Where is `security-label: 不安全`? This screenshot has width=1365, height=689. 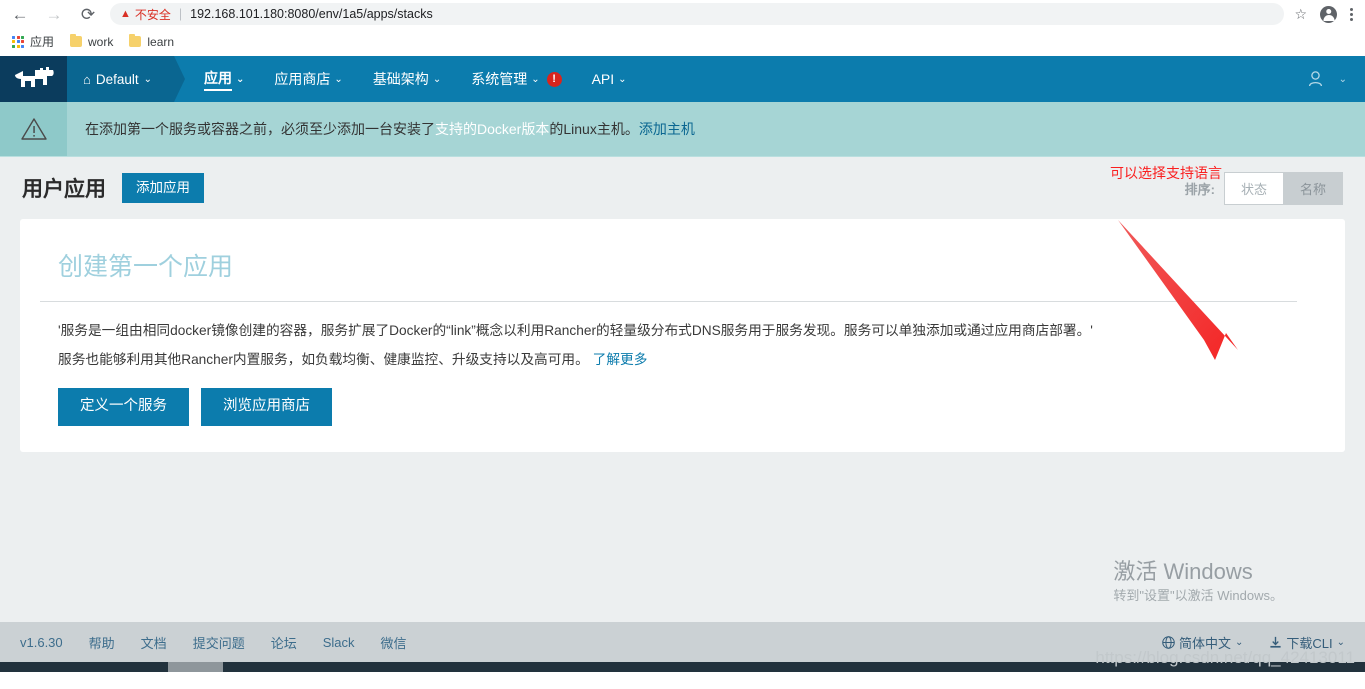
security-label: 不安全 is located at coordinates (152, 14).